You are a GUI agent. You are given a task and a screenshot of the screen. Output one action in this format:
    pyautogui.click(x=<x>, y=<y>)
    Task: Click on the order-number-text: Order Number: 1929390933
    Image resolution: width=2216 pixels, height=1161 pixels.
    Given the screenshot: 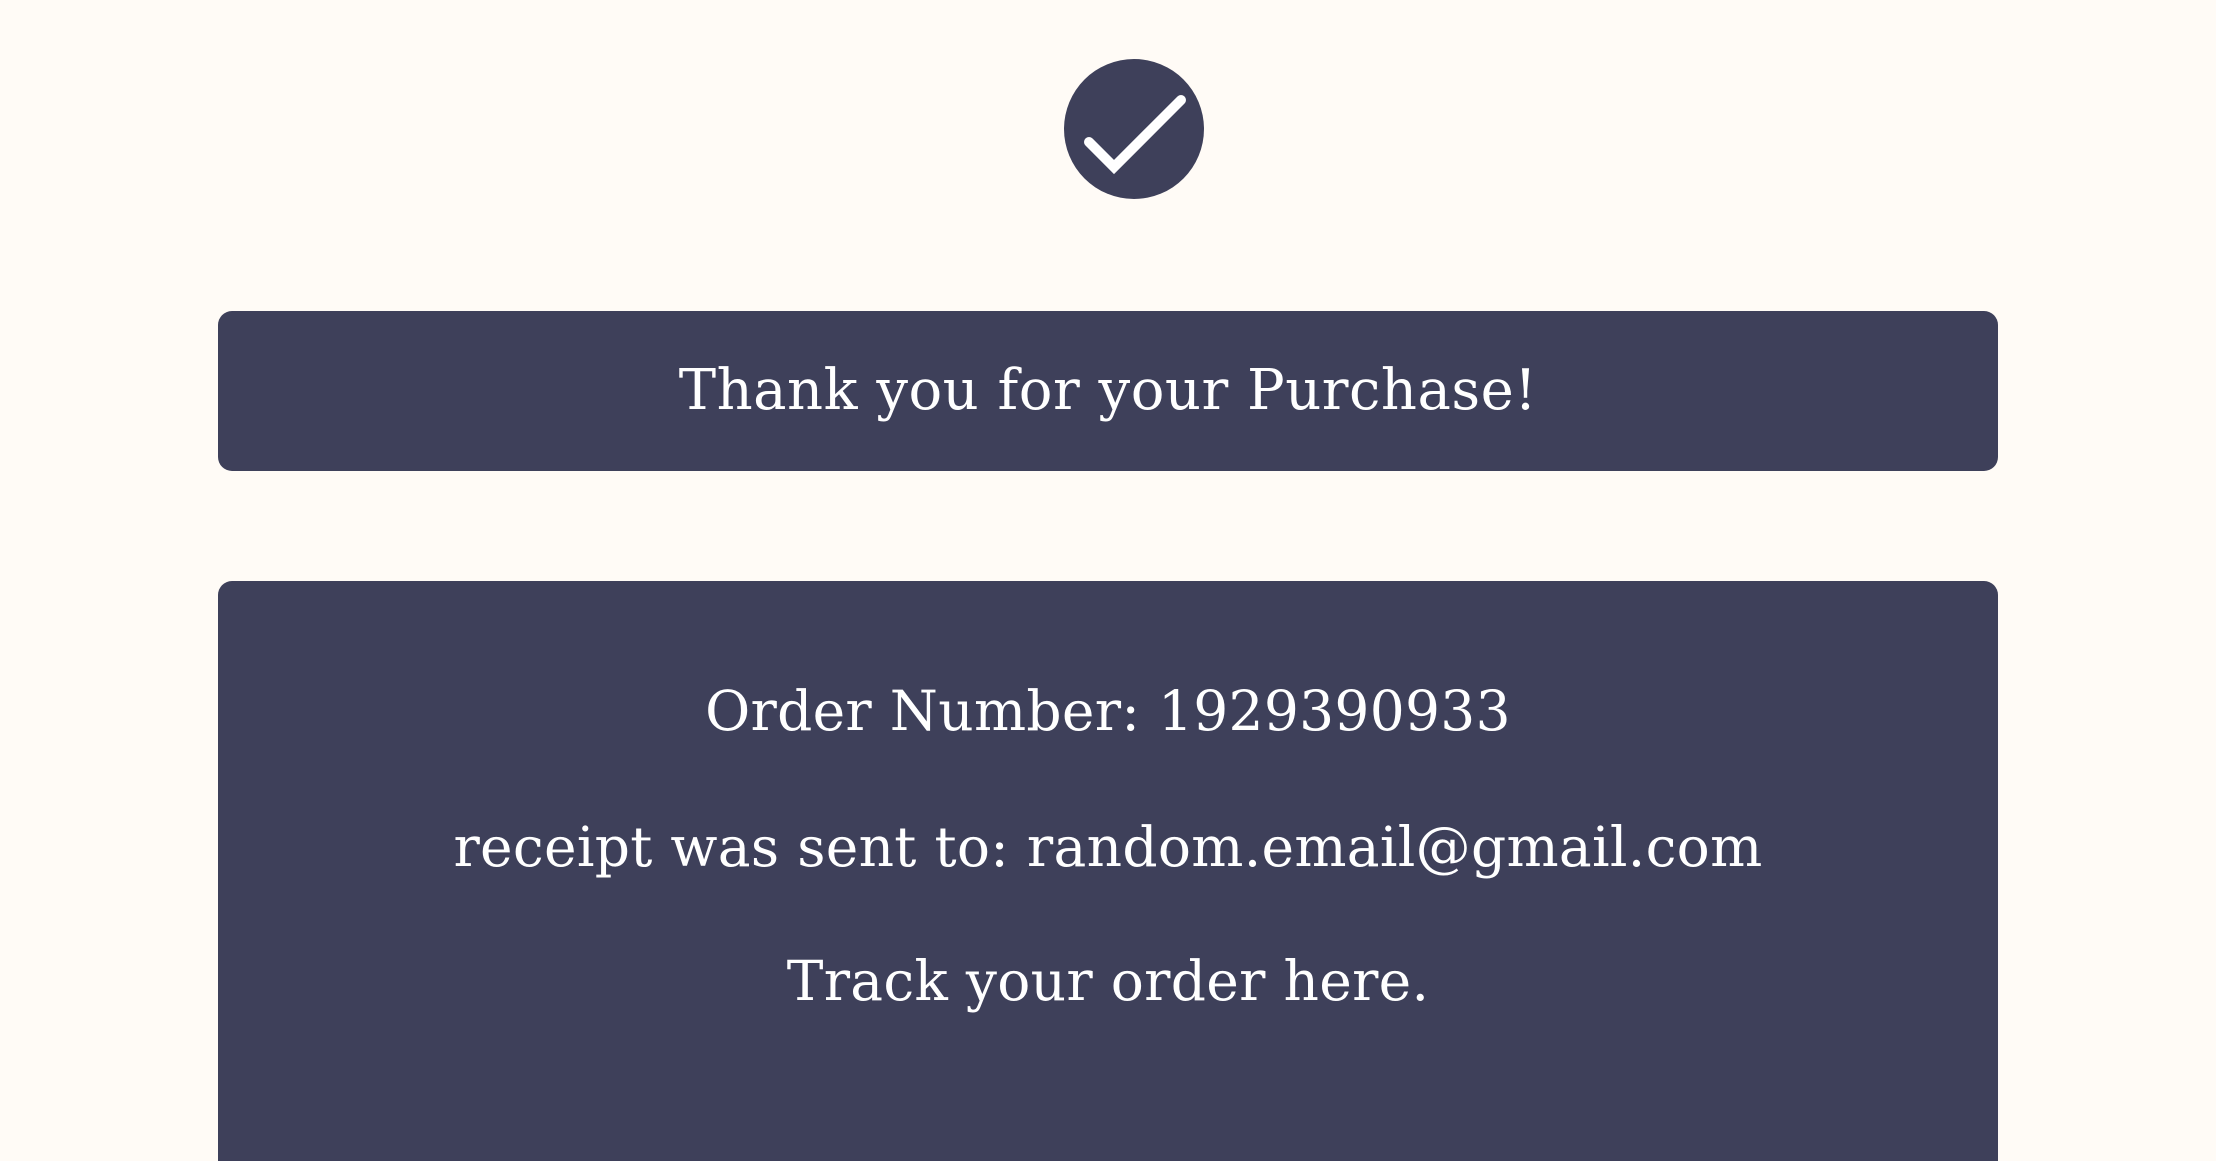 What is the action you would take?
    pyautogui.click(x=1108, y=711)
    